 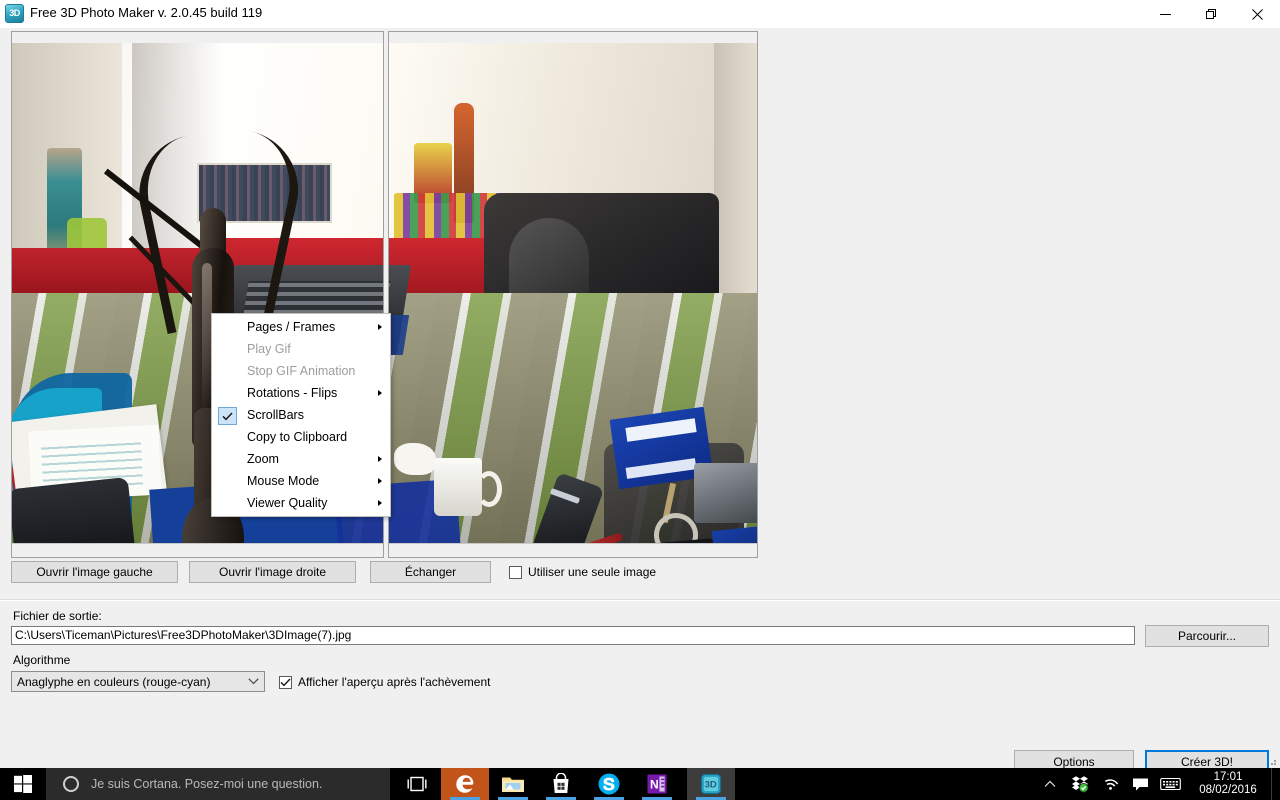 I want to click on svg-text: N, so click(x=654, y=785).